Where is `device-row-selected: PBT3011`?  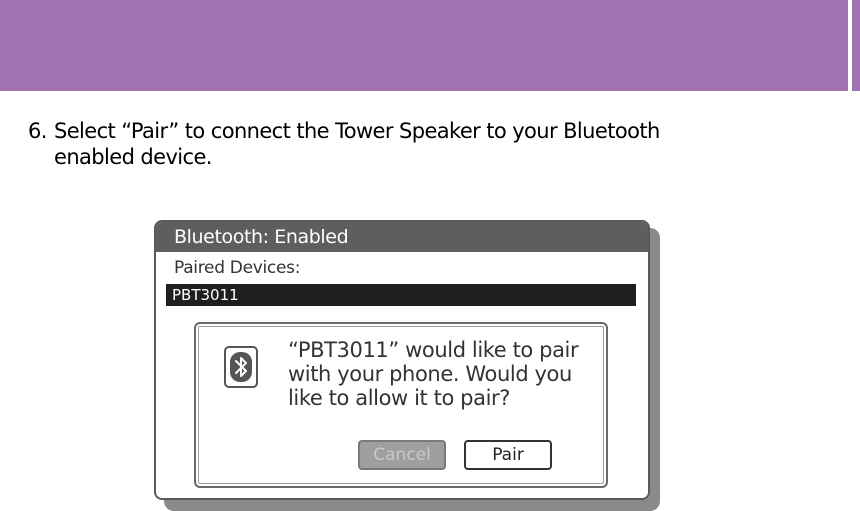 device-row-selected: PBT3011 is located at coordinates (401, 295).